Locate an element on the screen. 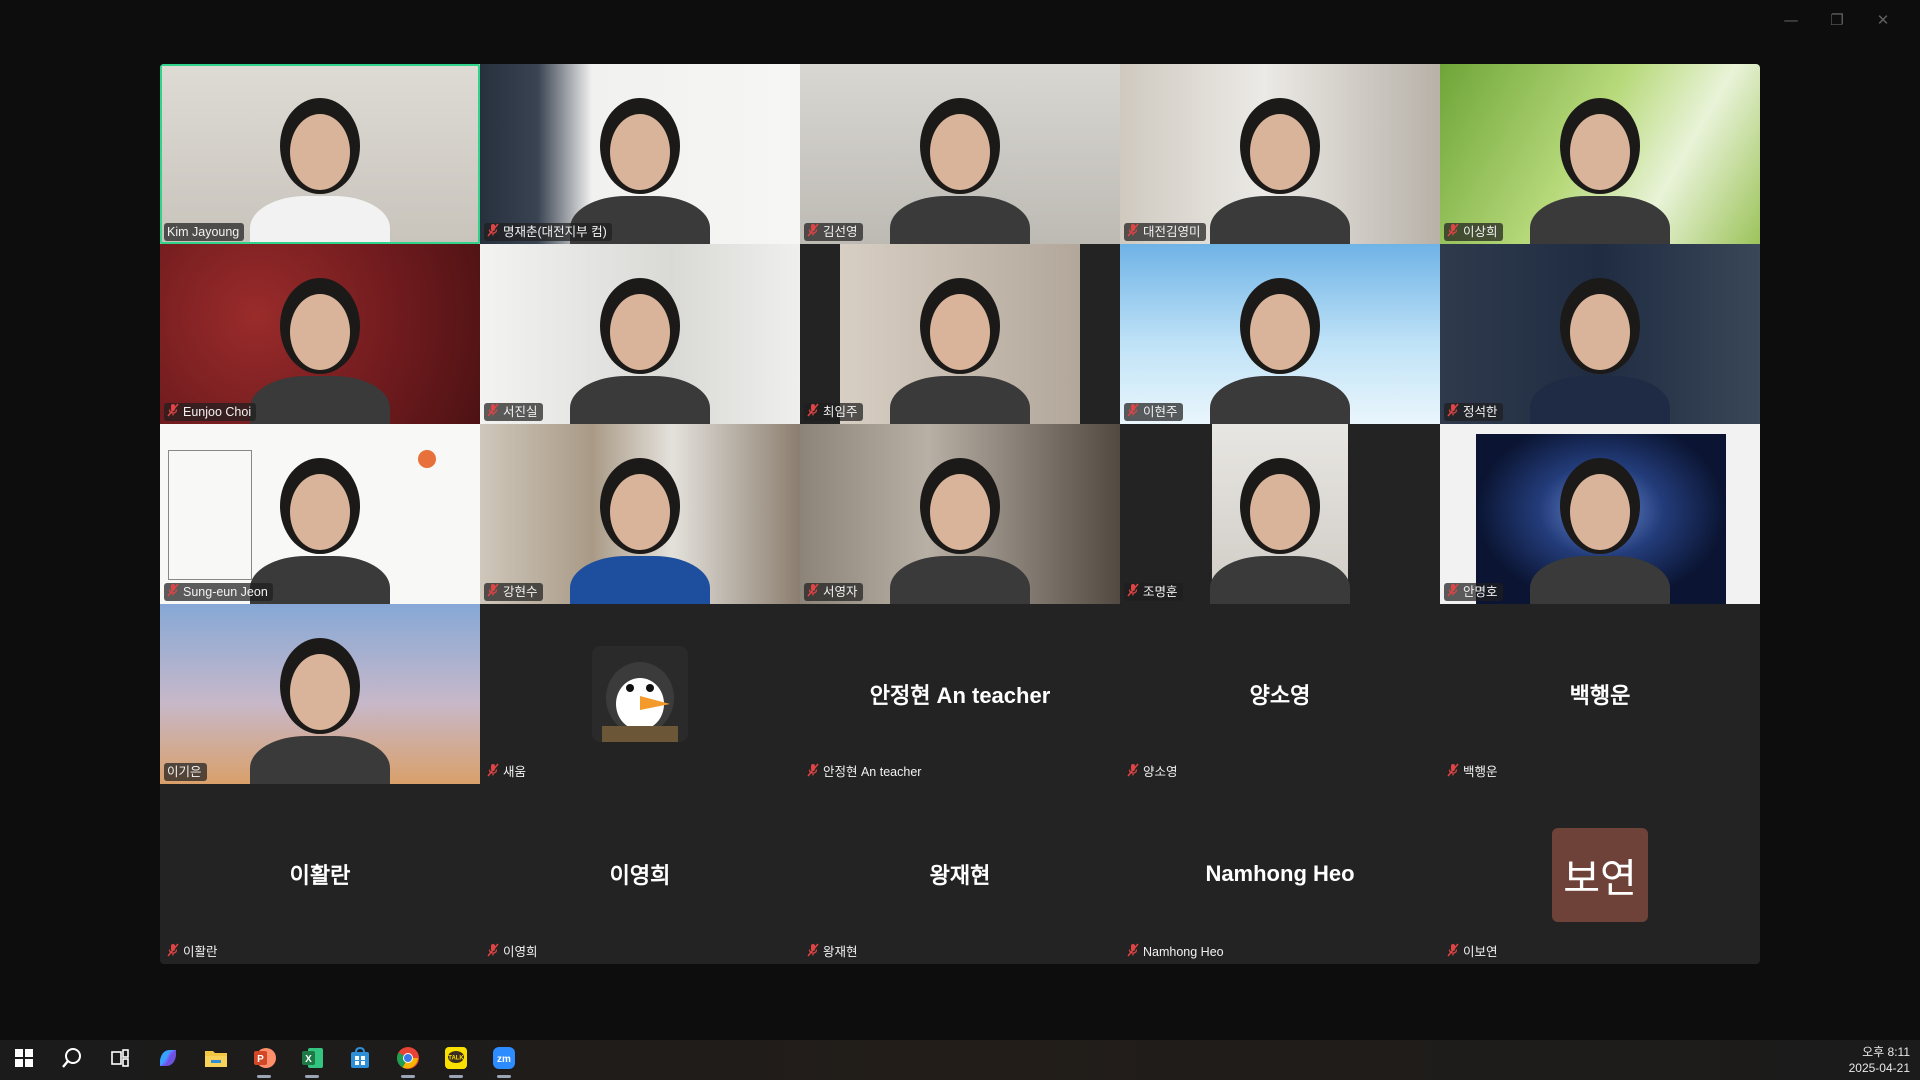 This screenshot has width=1920, height=1080. powerpoint-taskbar-button: P is located at coordinates (264, 1060).